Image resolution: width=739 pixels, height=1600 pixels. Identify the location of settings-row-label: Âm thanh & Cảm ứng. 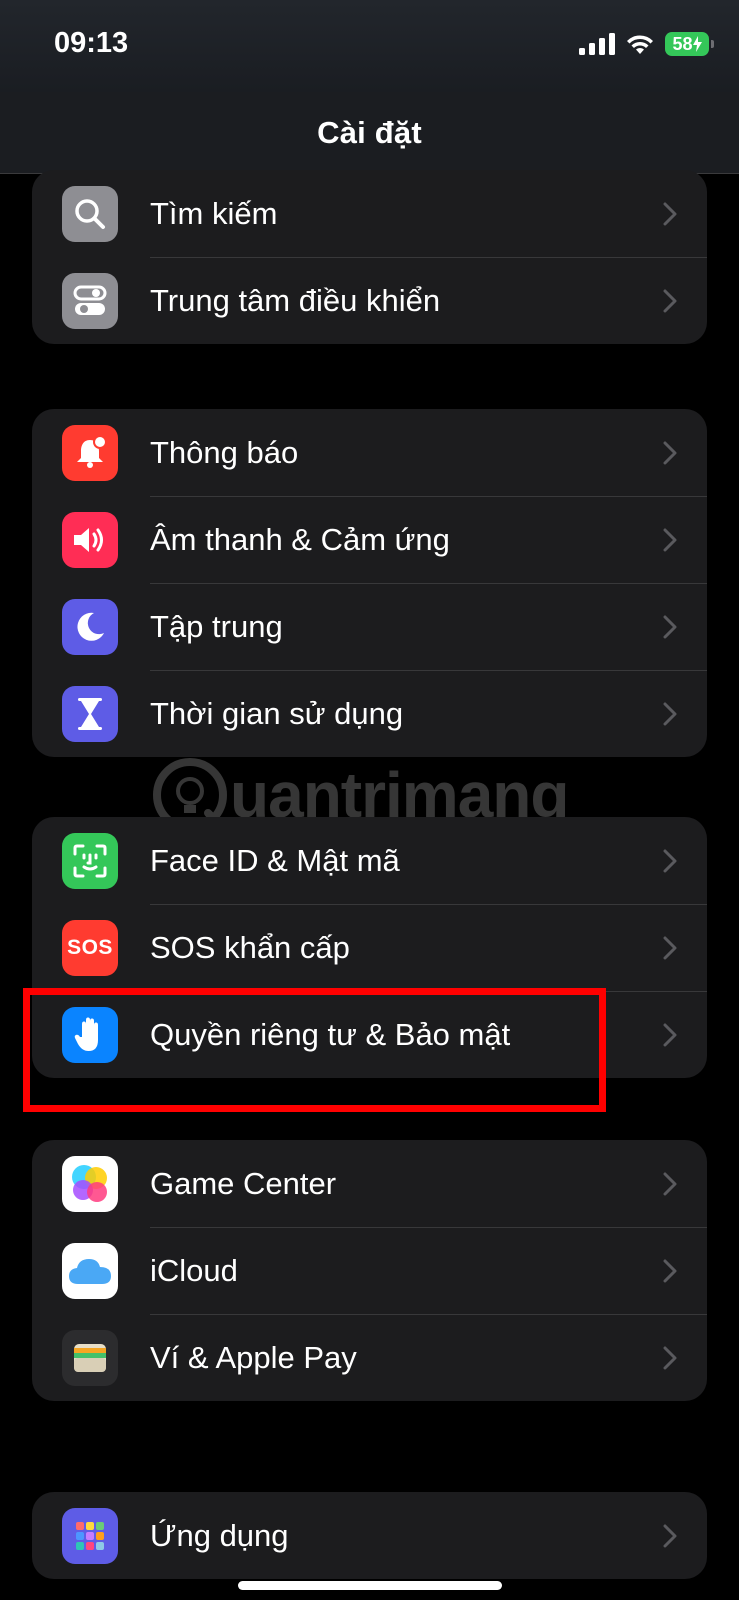
(300, 539).